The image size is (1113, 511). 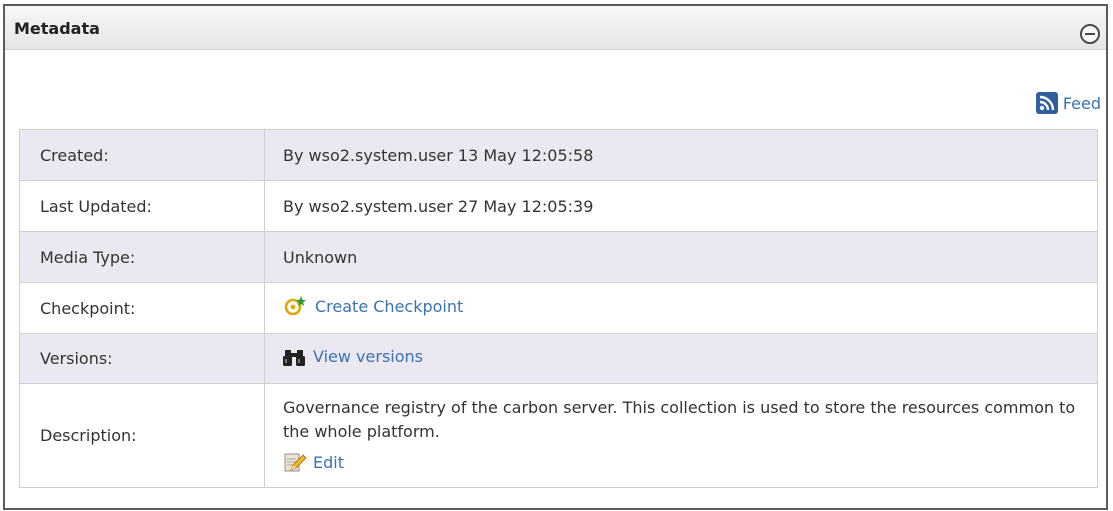 What do you see at coordinates (555, 28) in the screenshot?
I see `panel-header: Metadata` at bounding box center [555, 28].